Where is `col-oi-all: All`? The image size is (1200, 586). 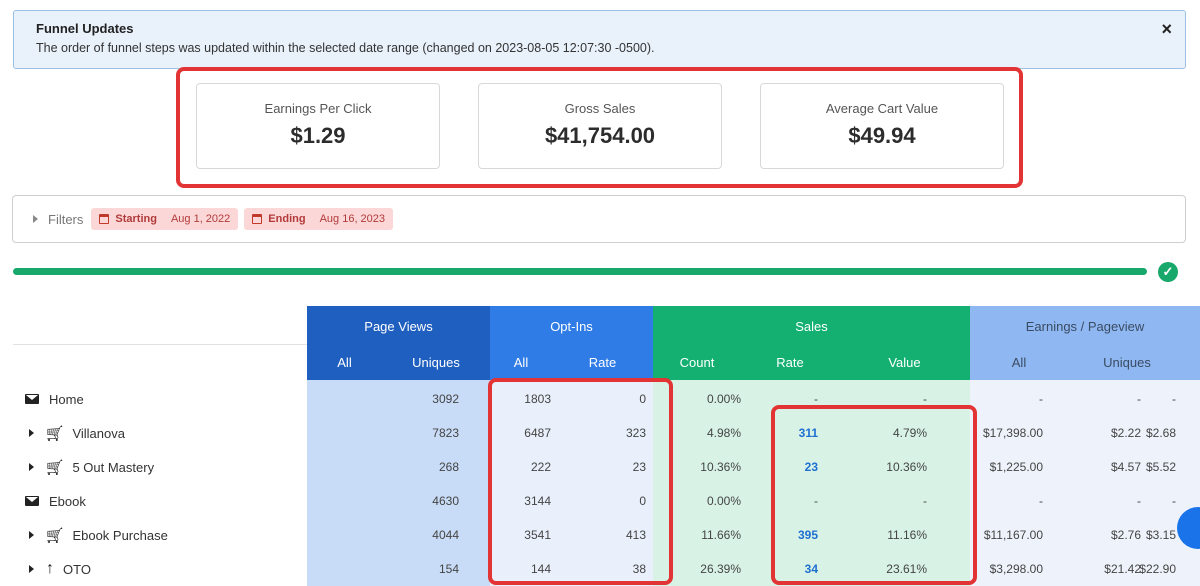 col-oi-all: All is located at coordinates (521, 362).